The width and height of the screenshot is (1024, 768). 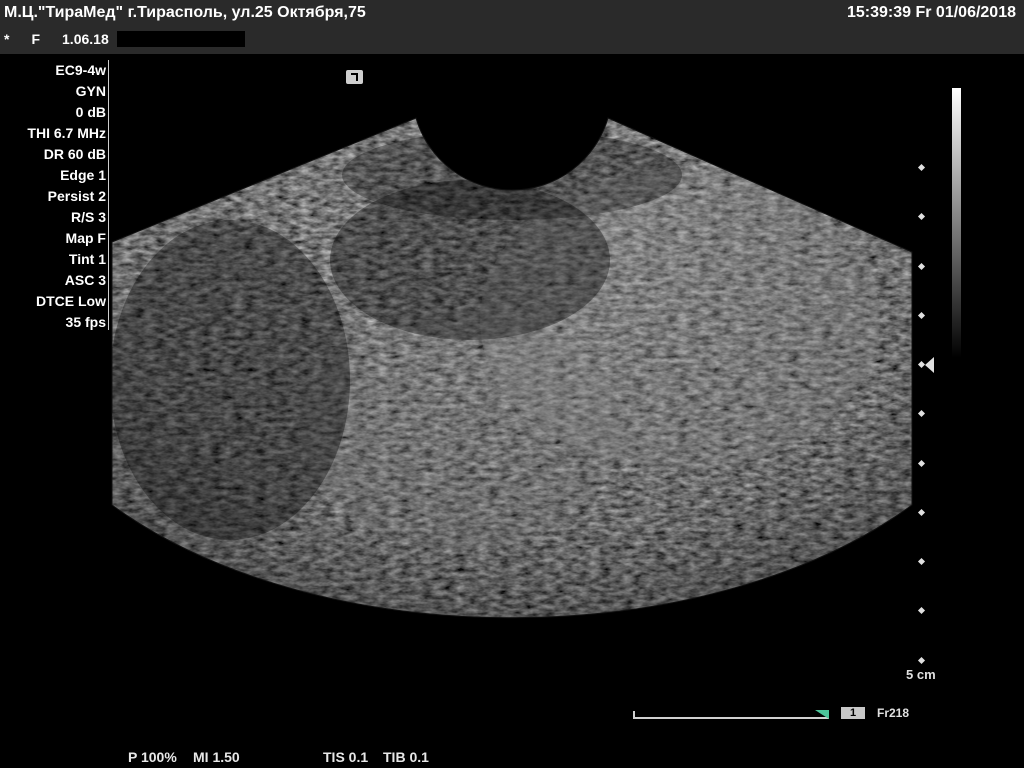 What do you see at coordinates (152, 757) in the screenshot?
I see `power-readout: P 100%` at bounding box center [152, 757].